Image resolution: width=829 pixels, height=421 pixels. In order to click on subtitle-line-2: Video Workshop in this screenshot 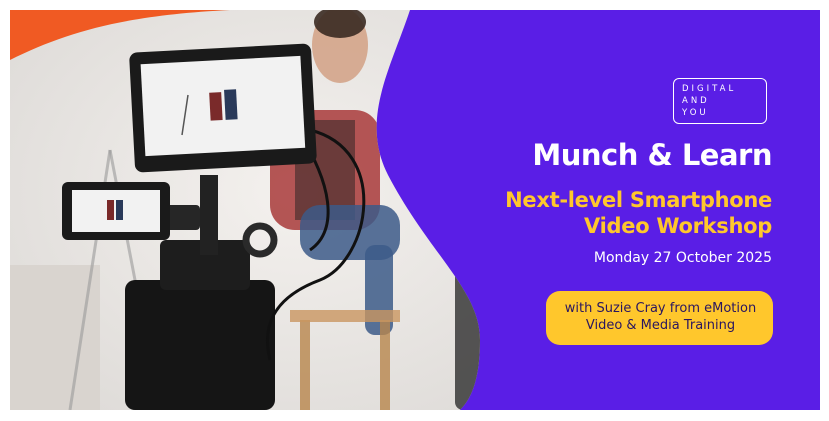, I will do `click(678, 226)`.